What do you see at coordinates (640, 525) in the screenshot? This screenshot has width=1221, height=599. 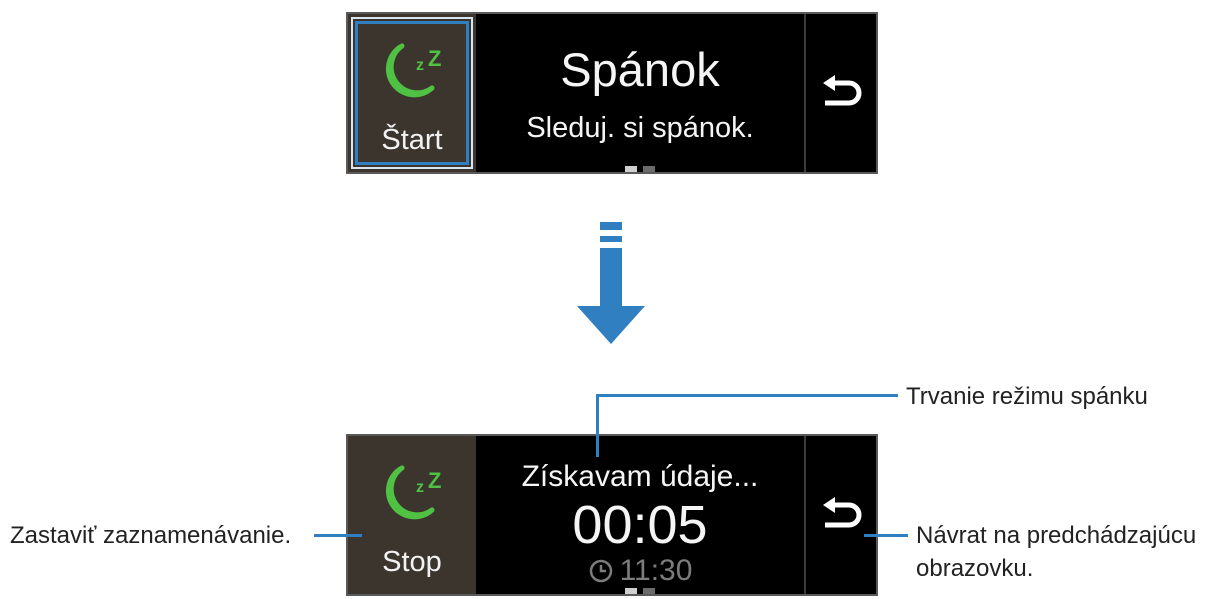 I see `sleep-duration-timer: 00:05` at bounding box center [640, 525].